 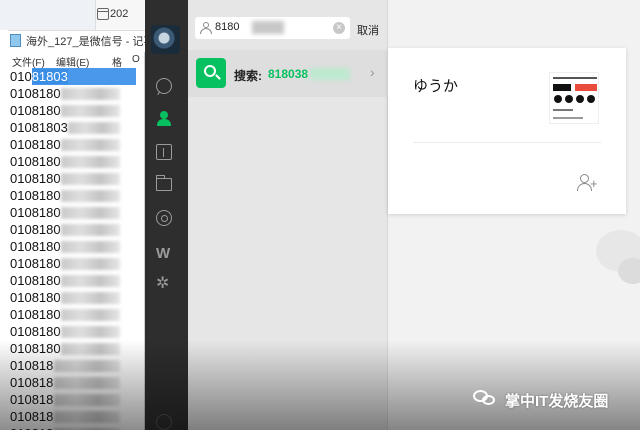 I want to click on notepad-icon, so click(x=15, y=40).